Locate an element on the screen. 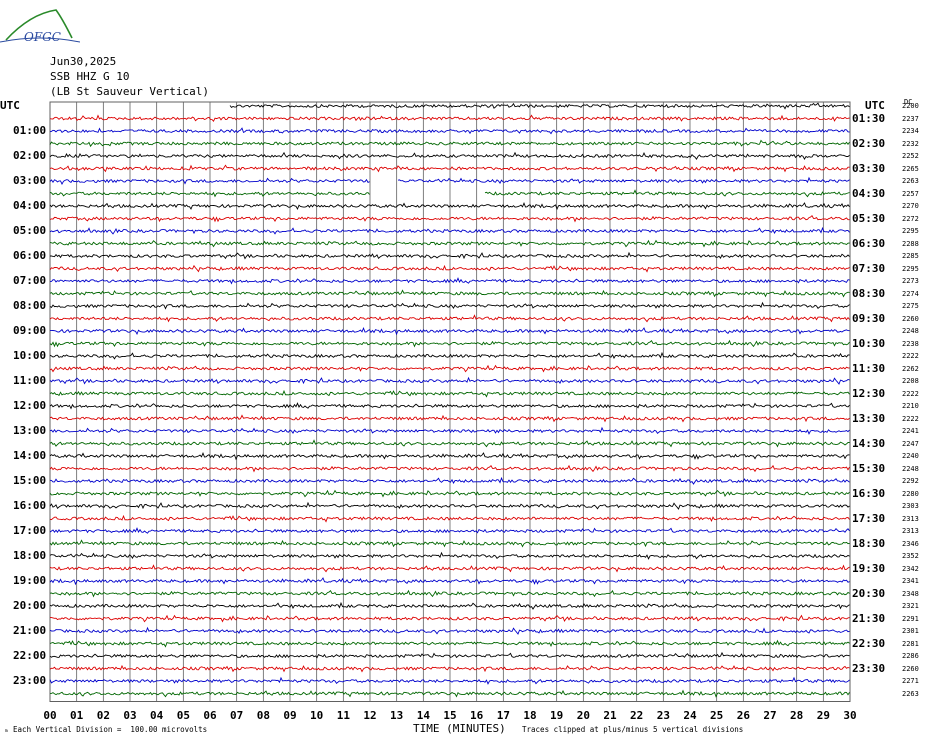 The width and height of the screenshot is (930, 744). dc-offset-label: 2210 is located at coordinates (910, 406).